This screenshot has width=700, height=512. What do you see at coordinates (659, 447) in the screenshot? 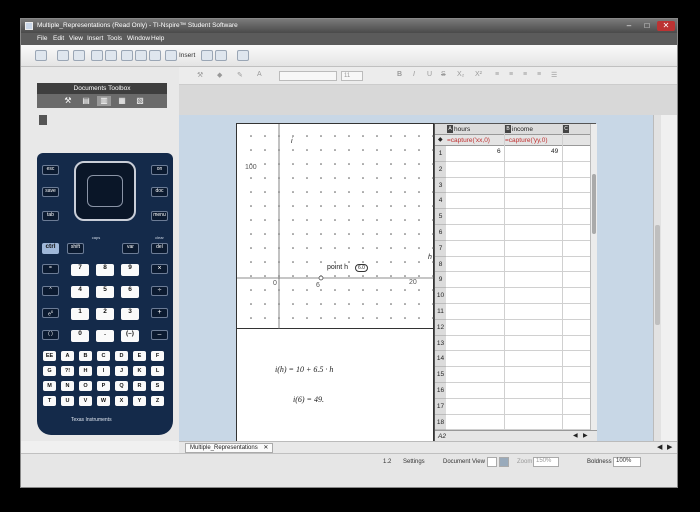
I see `tab-scroll-left-icon: ◀` at bounding box center [659, 447].